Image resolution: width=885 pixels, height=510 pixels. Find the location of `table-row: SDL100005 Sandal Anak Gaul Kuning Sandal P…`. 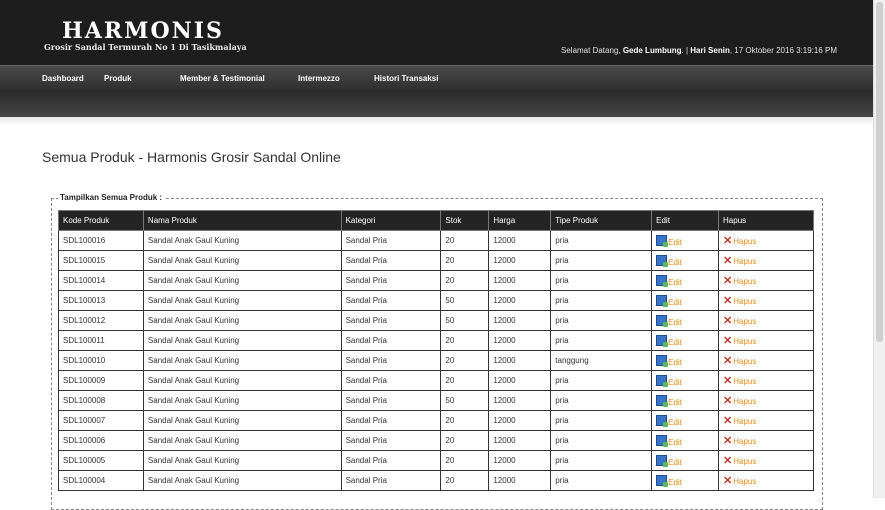

table-row: SDL100005 Sandal Anak Gaul Kuning Sandal P… is located at coordinates (436, 460).